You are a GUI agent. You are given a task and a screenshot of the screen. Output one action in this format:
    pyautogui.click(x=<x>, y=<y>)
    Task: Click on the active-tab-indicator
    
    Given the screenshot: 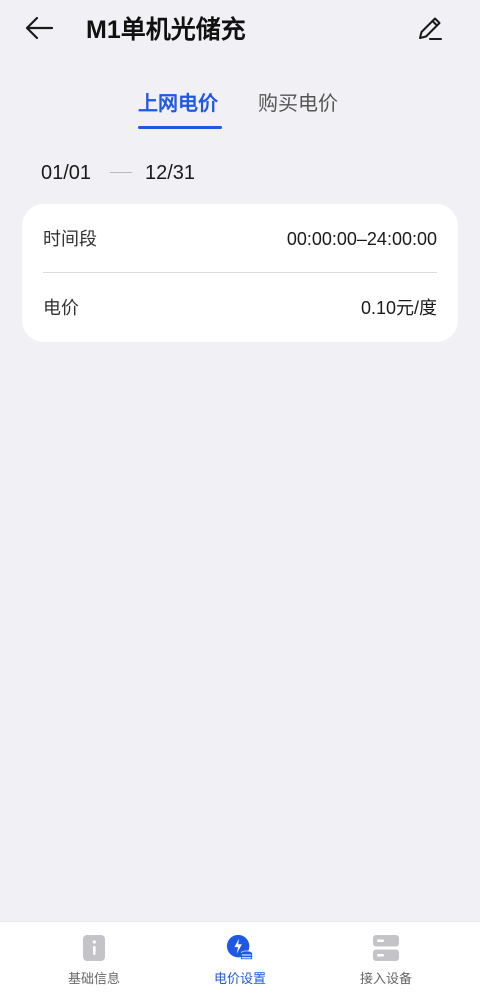 What is the action you would take?
    pyautogui.click(x=180, y=127)
    